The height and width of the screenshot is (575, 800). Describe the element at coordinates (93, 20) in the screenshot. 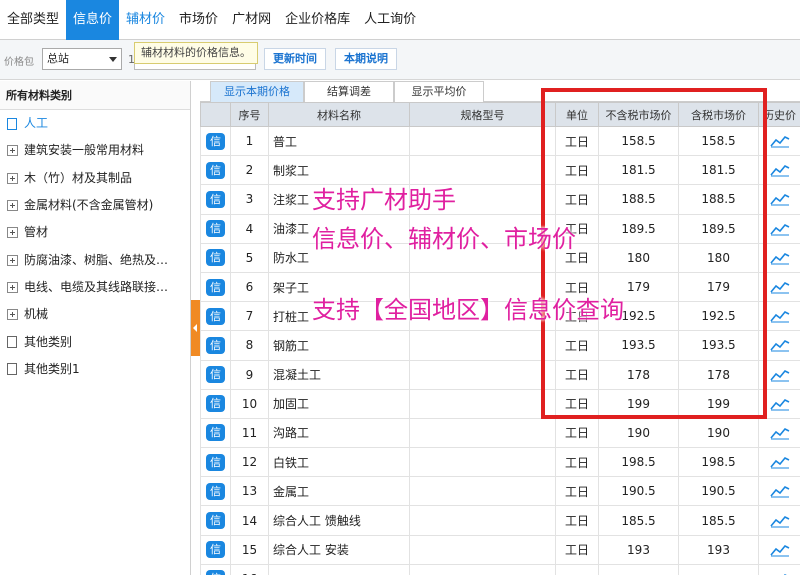

I see `tab-info-price: 信息价` at that location.